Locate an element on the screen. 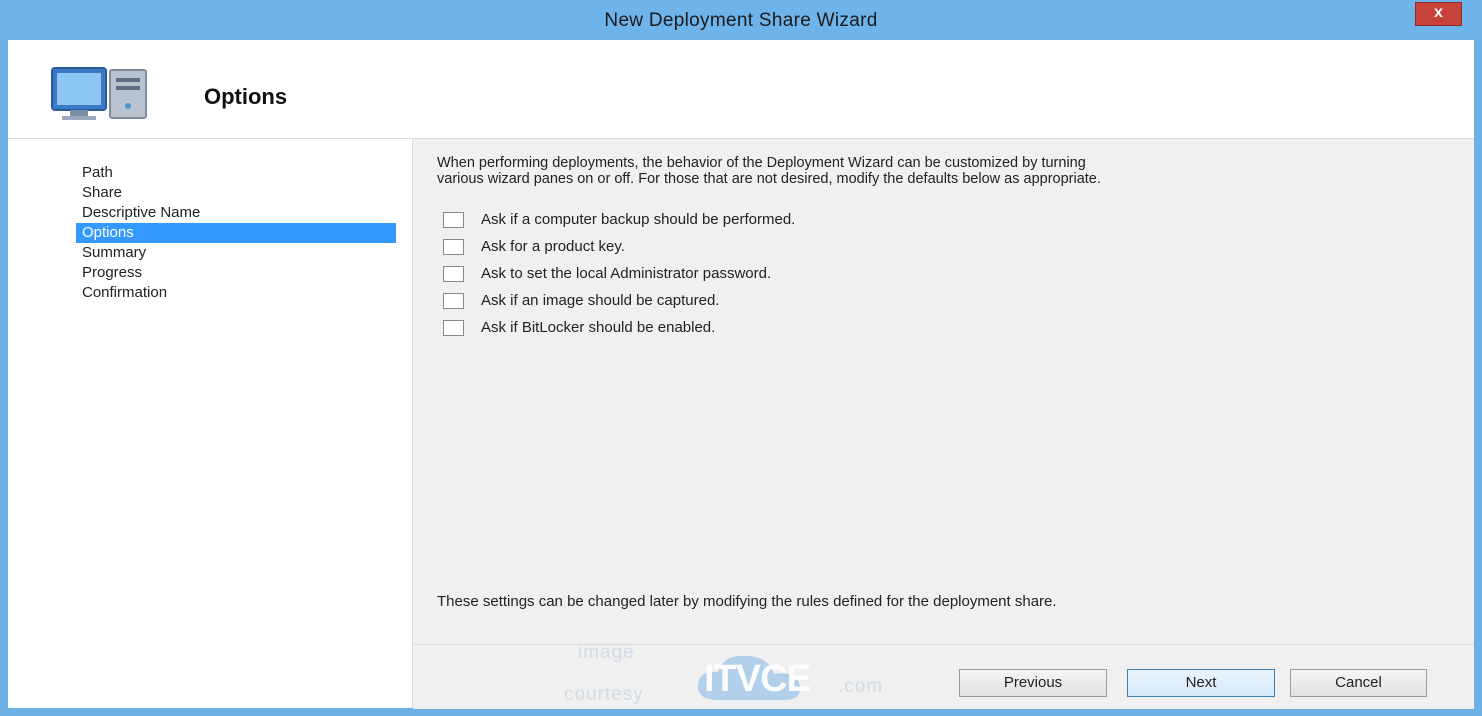  close-button: x is located at coordinates (1438, 14).